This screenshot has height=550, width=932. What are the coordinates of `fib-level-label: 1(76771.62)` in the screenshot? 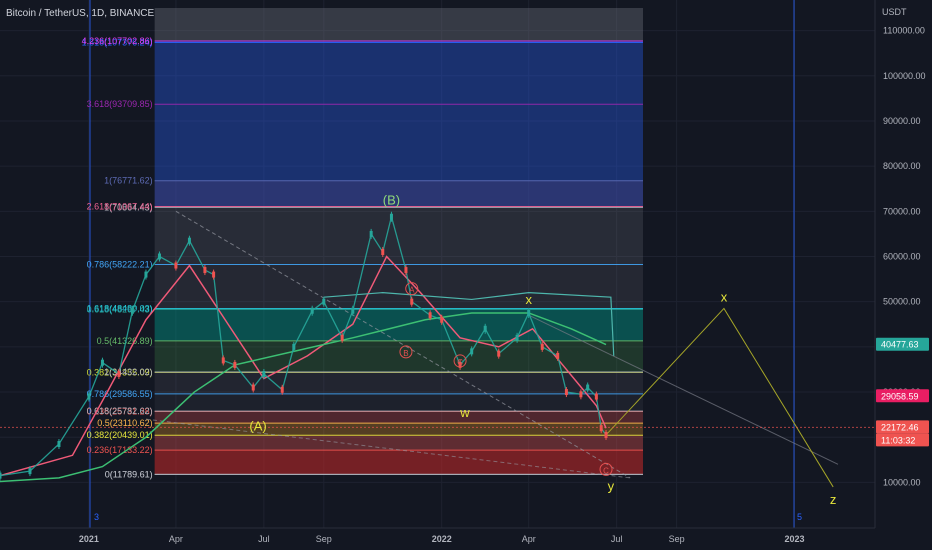 It's located at (128, 181).